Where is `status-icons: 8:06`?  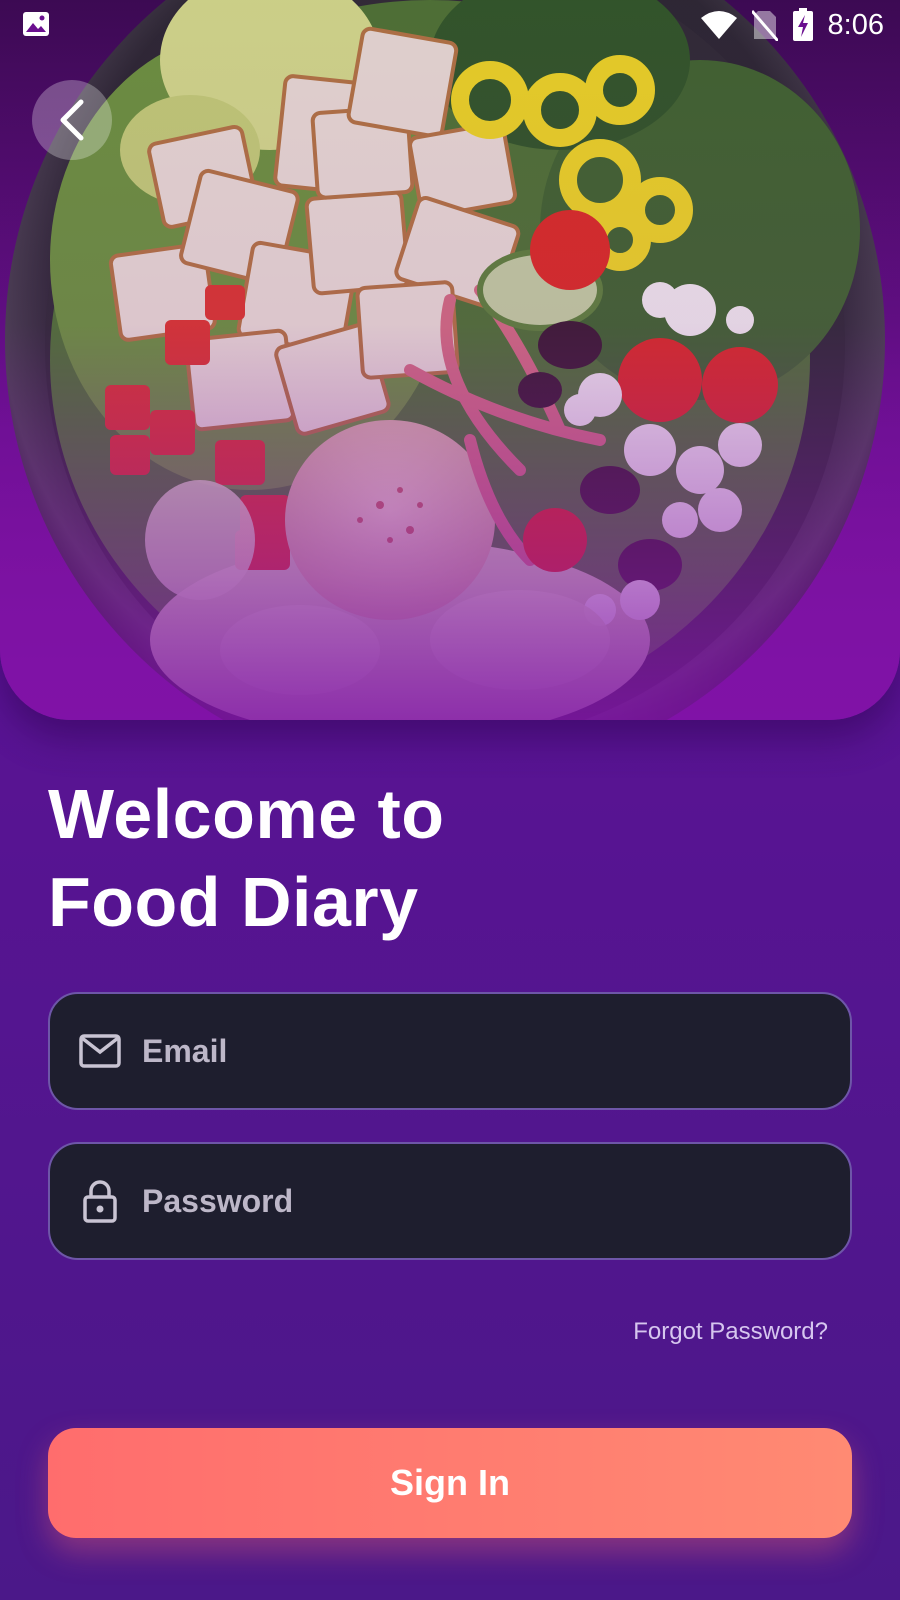
status-icons: 8:06 is located at coordinates (792, 25).